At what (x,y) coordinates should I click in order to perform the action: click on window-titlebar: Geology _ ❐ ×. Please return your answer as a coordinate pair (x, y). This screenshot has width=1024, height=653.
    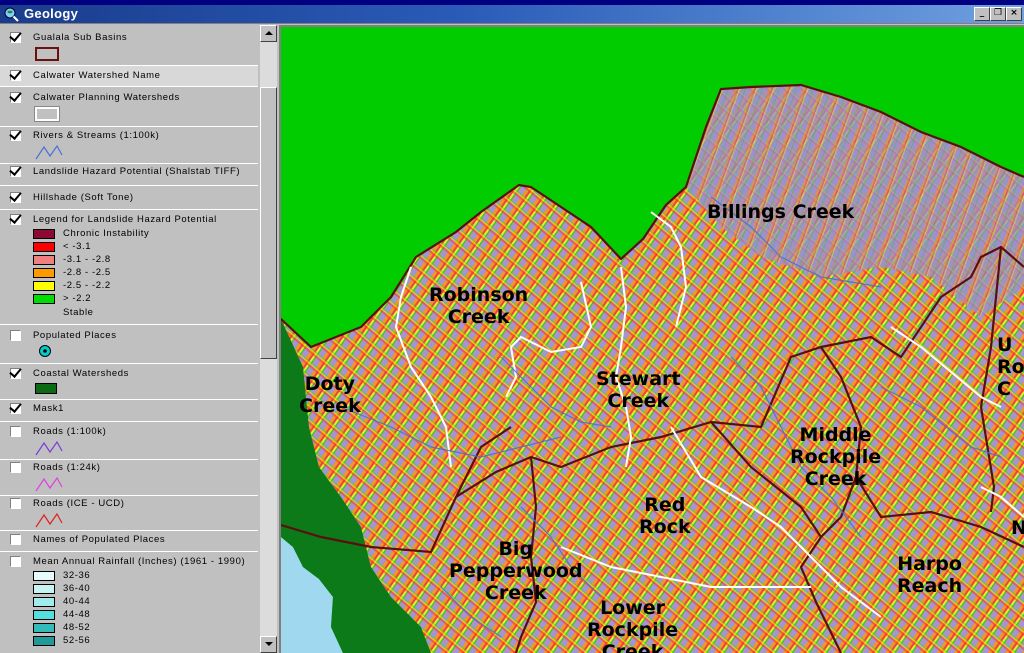
    Looking at the image, I should click on (512, 12).